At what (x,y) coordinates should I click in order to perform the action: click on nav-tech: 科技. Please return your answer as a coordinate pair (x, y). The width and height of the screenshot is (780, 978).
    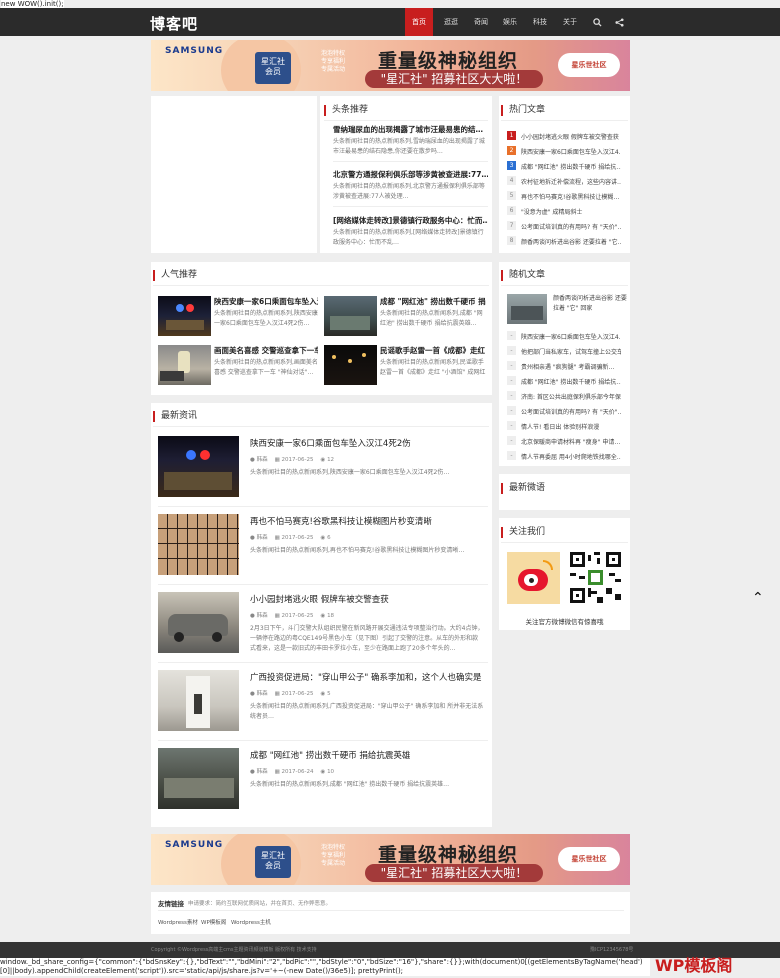
    Looking at the image, I should click on (540, 22).